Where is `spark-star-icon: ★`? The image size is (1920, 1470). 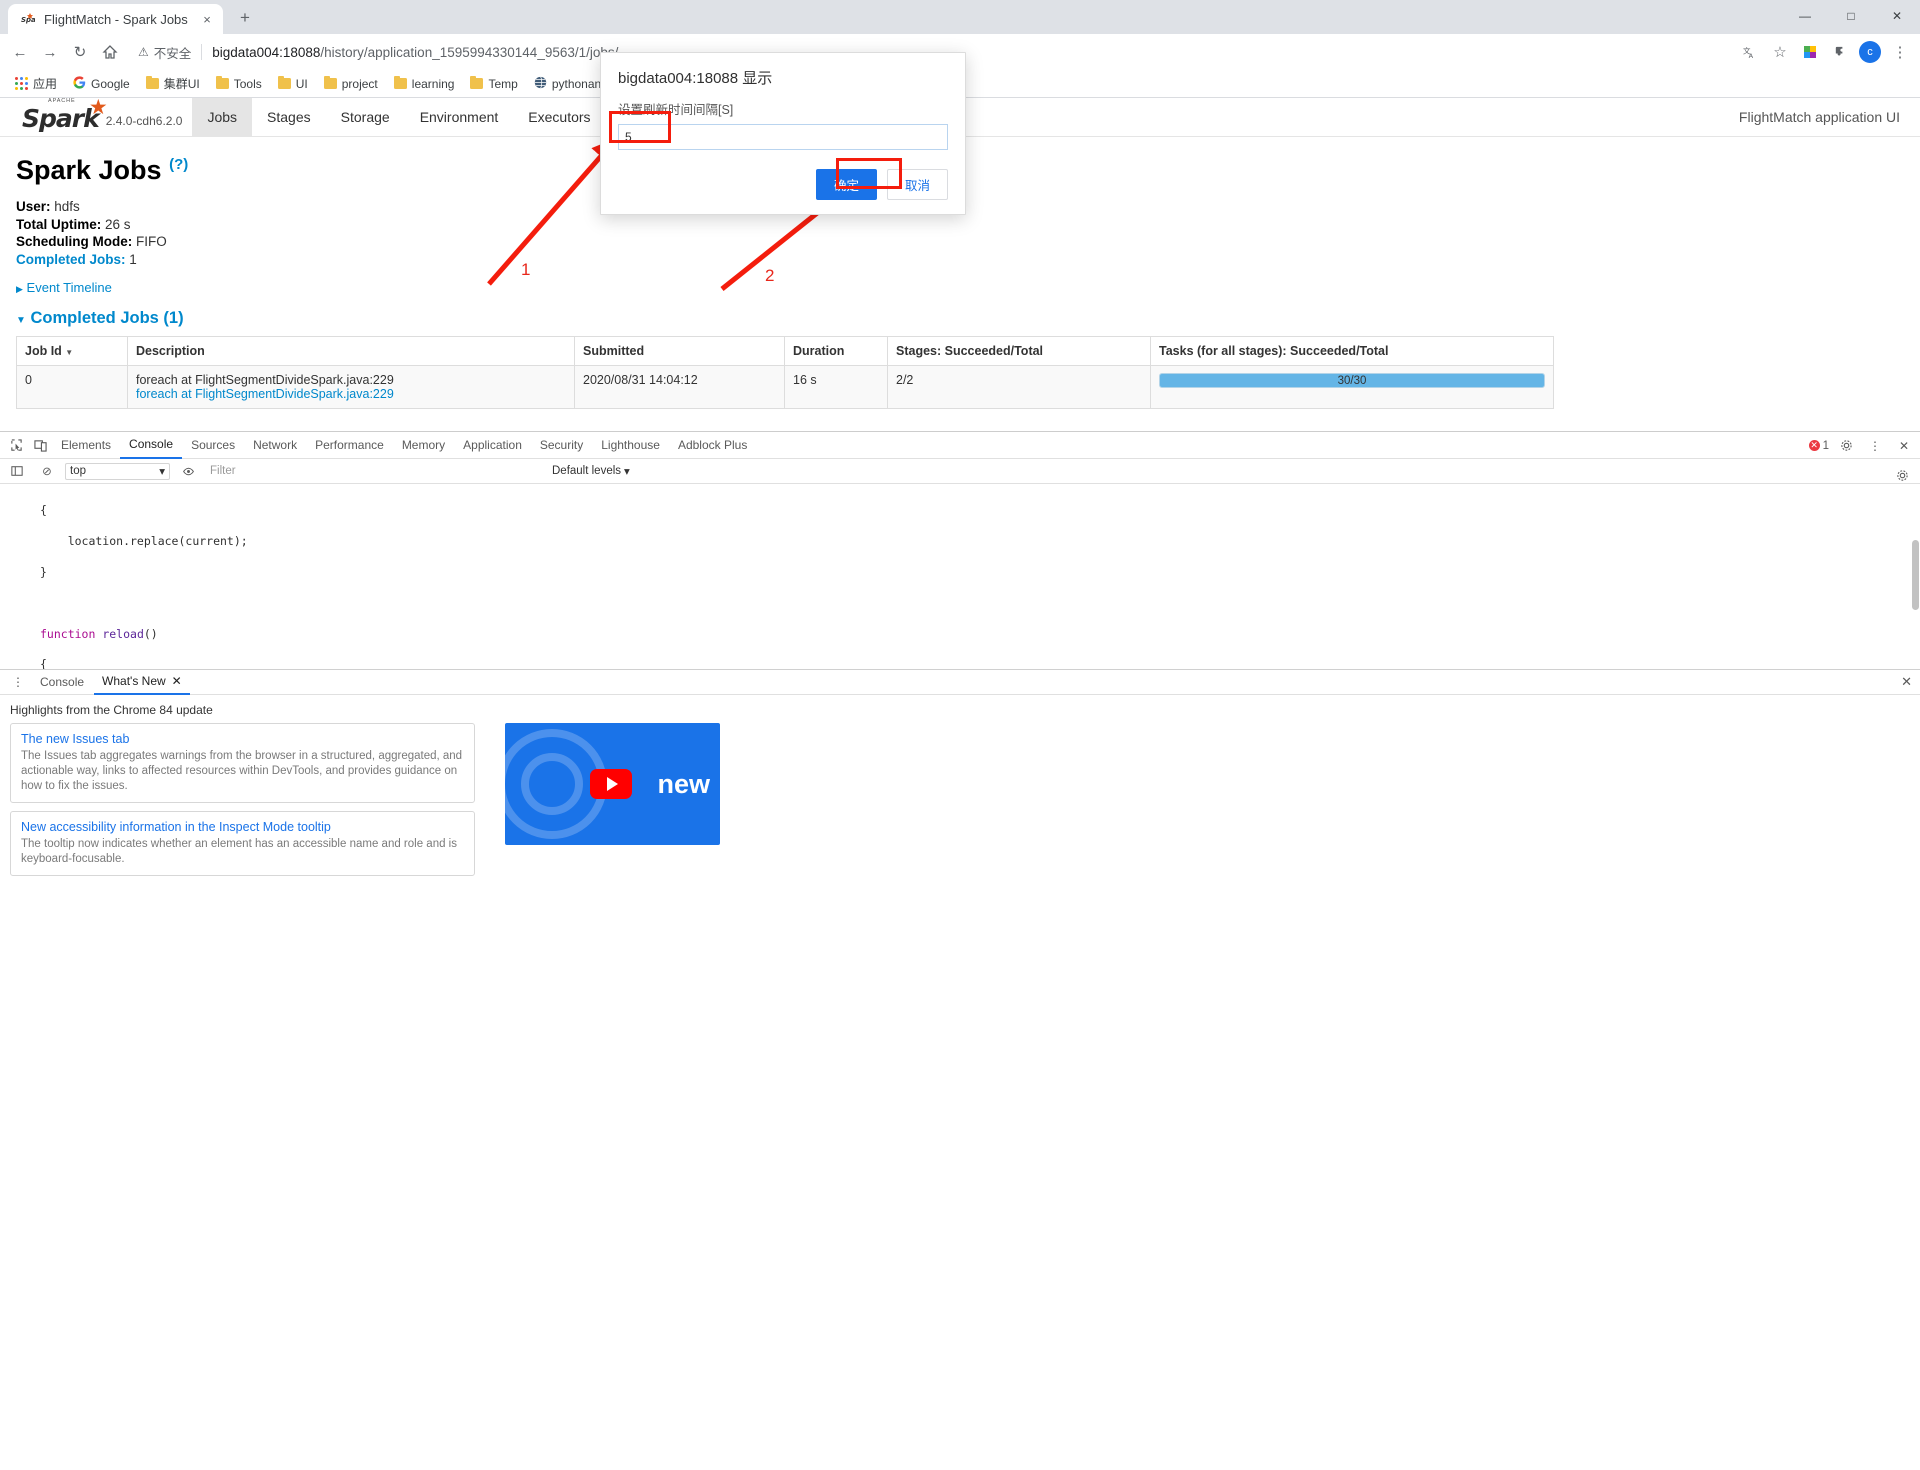 spark-star-icon: ★ is located at coordinates (98, 109).